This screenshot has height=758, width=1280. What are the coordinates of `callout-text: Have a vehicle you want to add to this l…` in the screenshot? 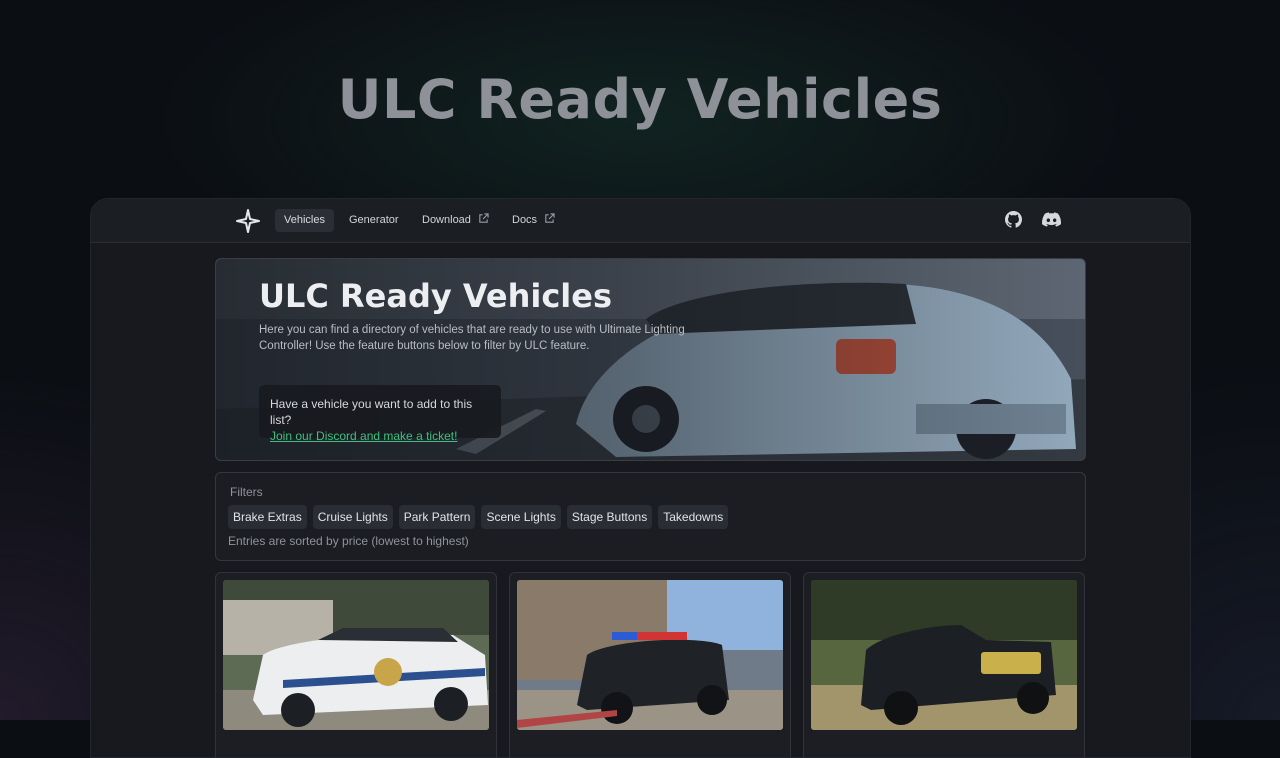 It's located at (371, 412).